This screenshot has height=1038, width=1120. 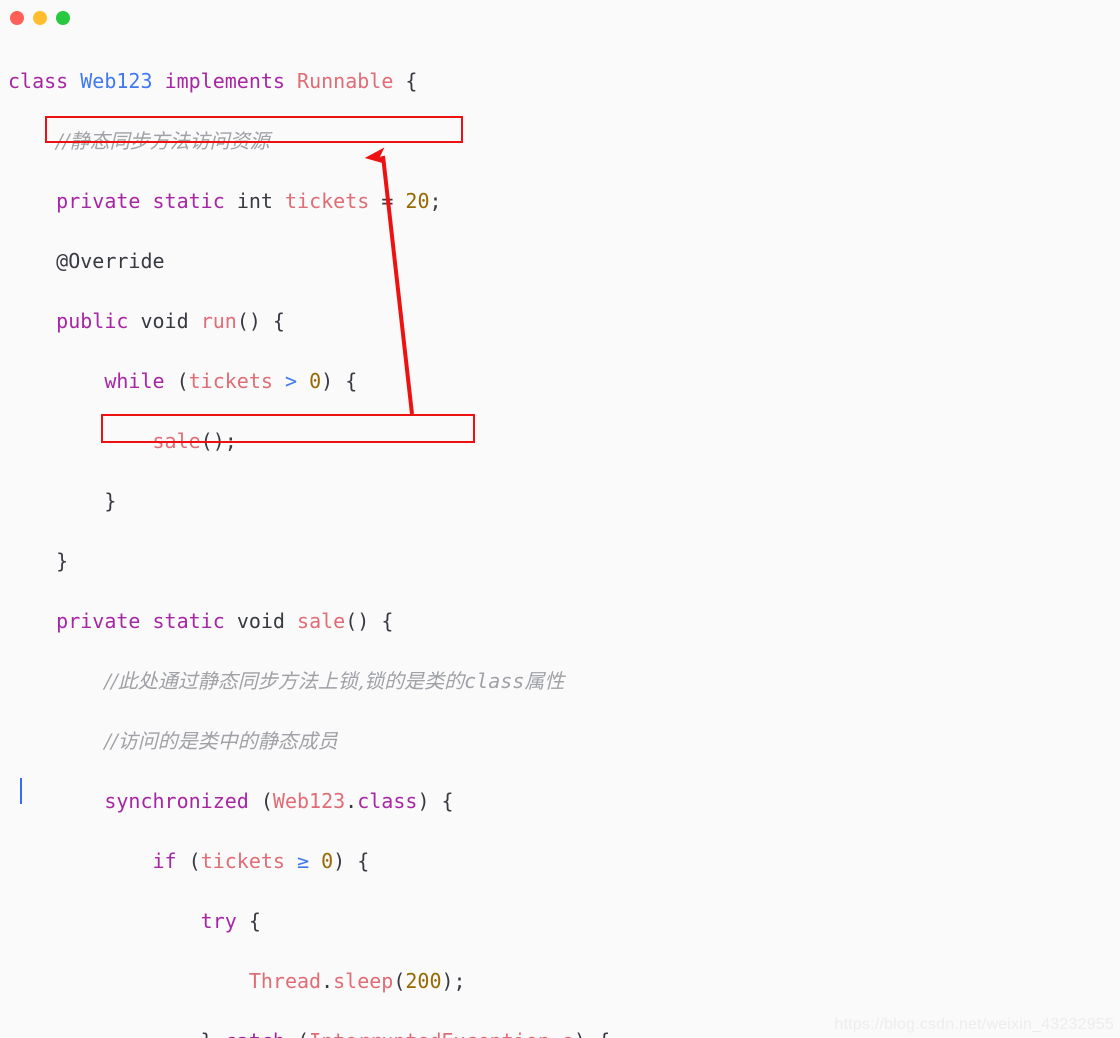 What do you see at coordinates (363, 981) in the screenshot?
I see `token-method-sleep: sleep` at bounding box center [363, 981].